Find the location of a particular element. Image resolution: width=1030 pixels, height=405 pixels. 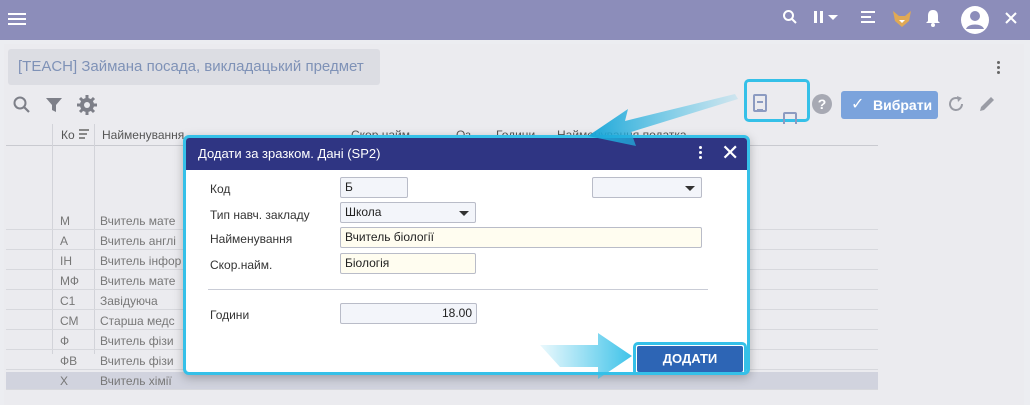

arrow-to-add-button is located at coordinates (586, 356).